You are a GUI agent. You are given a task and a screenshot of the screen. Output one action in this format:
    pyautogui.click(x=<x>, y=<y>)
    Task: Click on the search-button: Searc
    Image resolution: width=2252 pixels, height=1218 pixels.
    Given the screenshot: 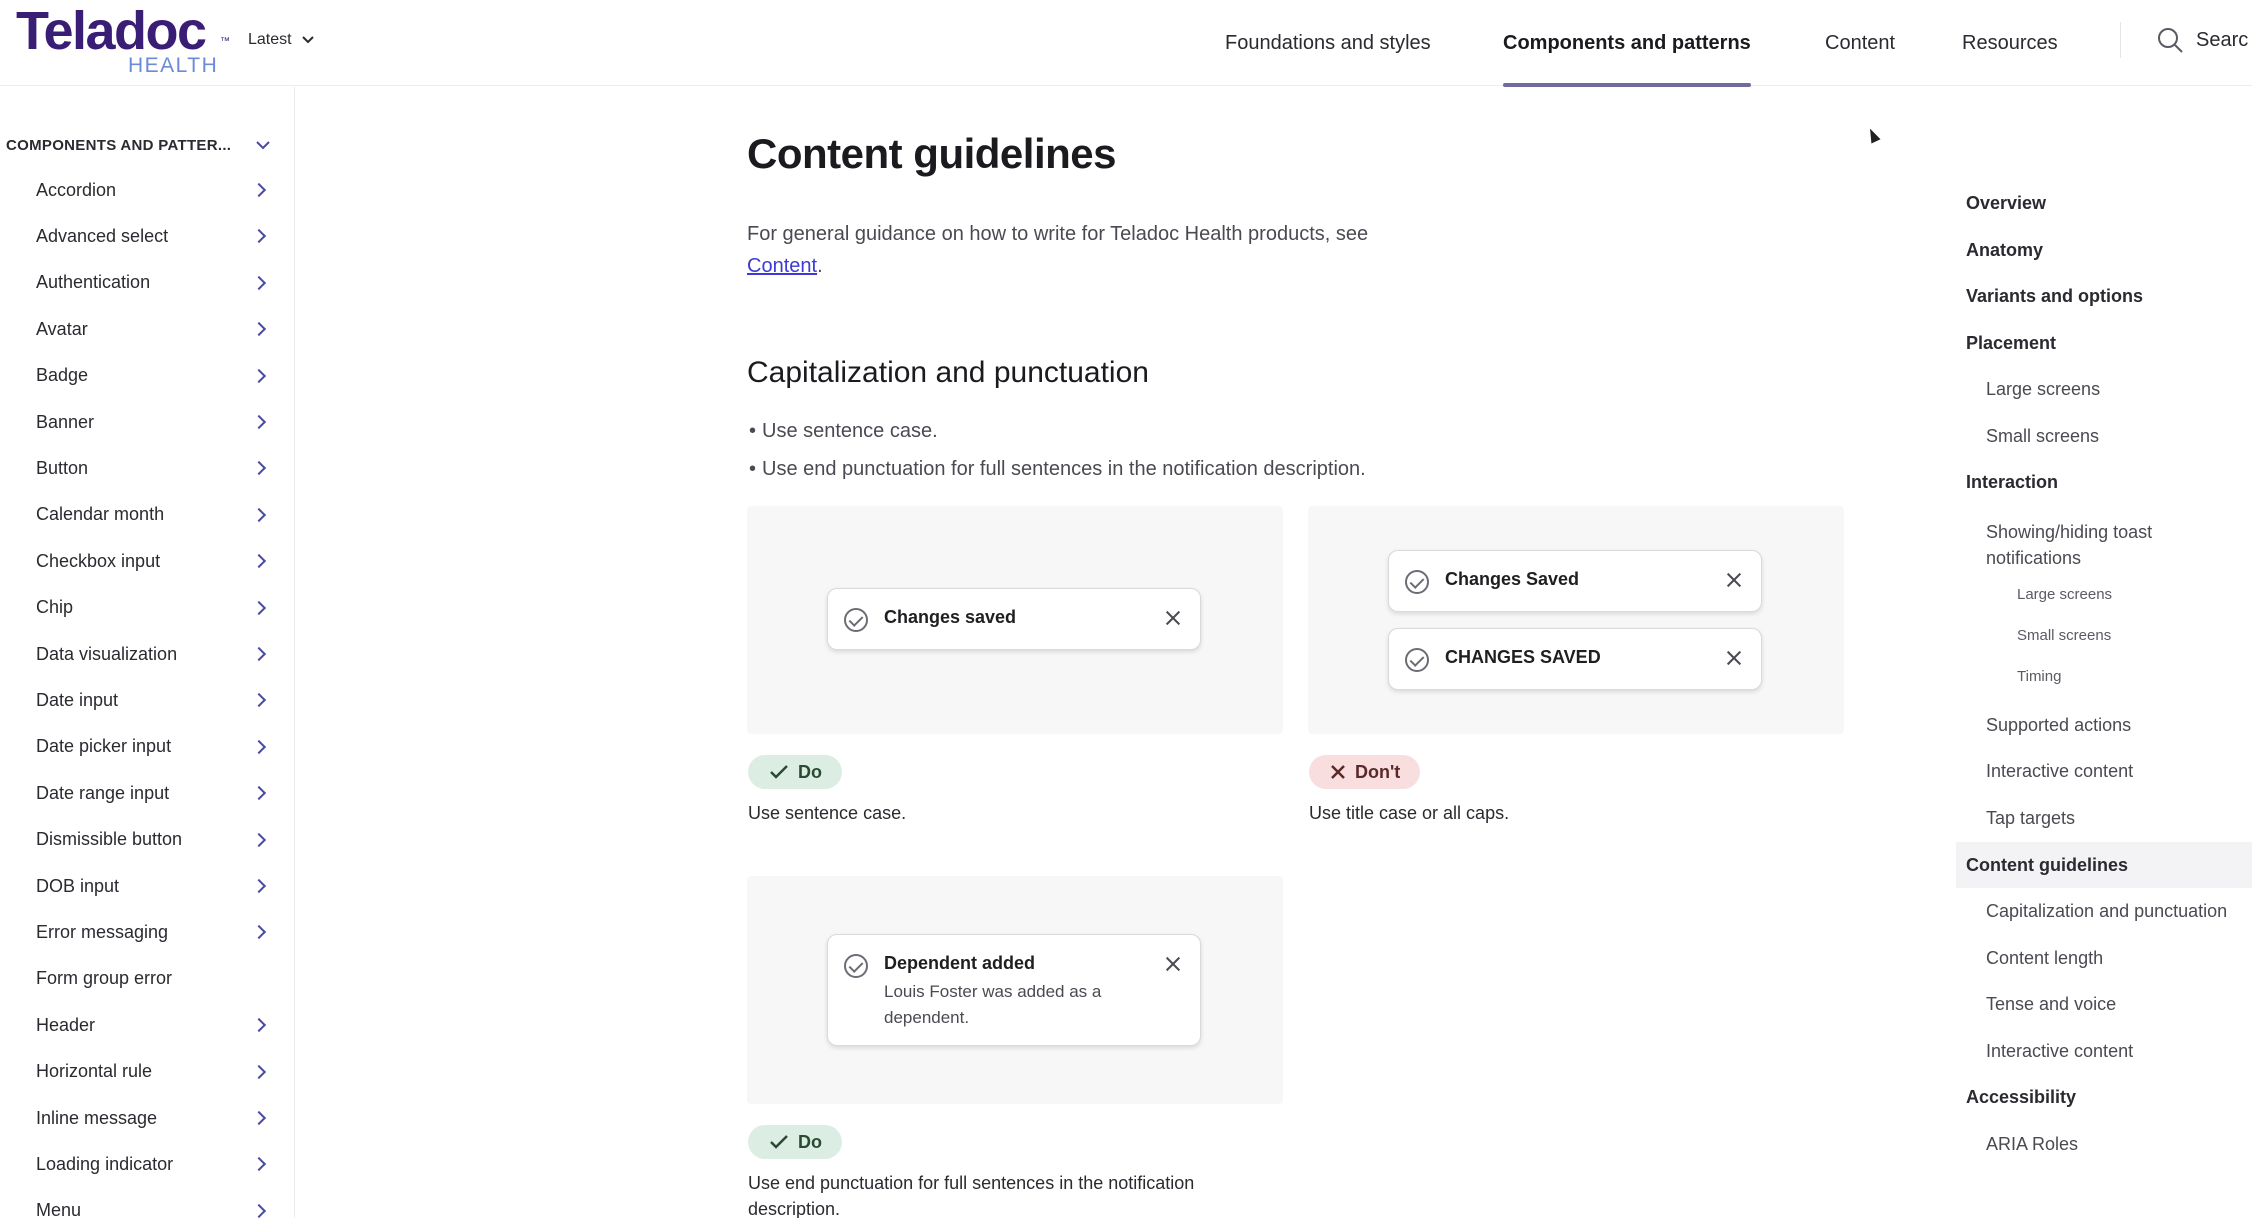 What is the action you would take?
    pyautogui.click(x=2202, y=40)
    